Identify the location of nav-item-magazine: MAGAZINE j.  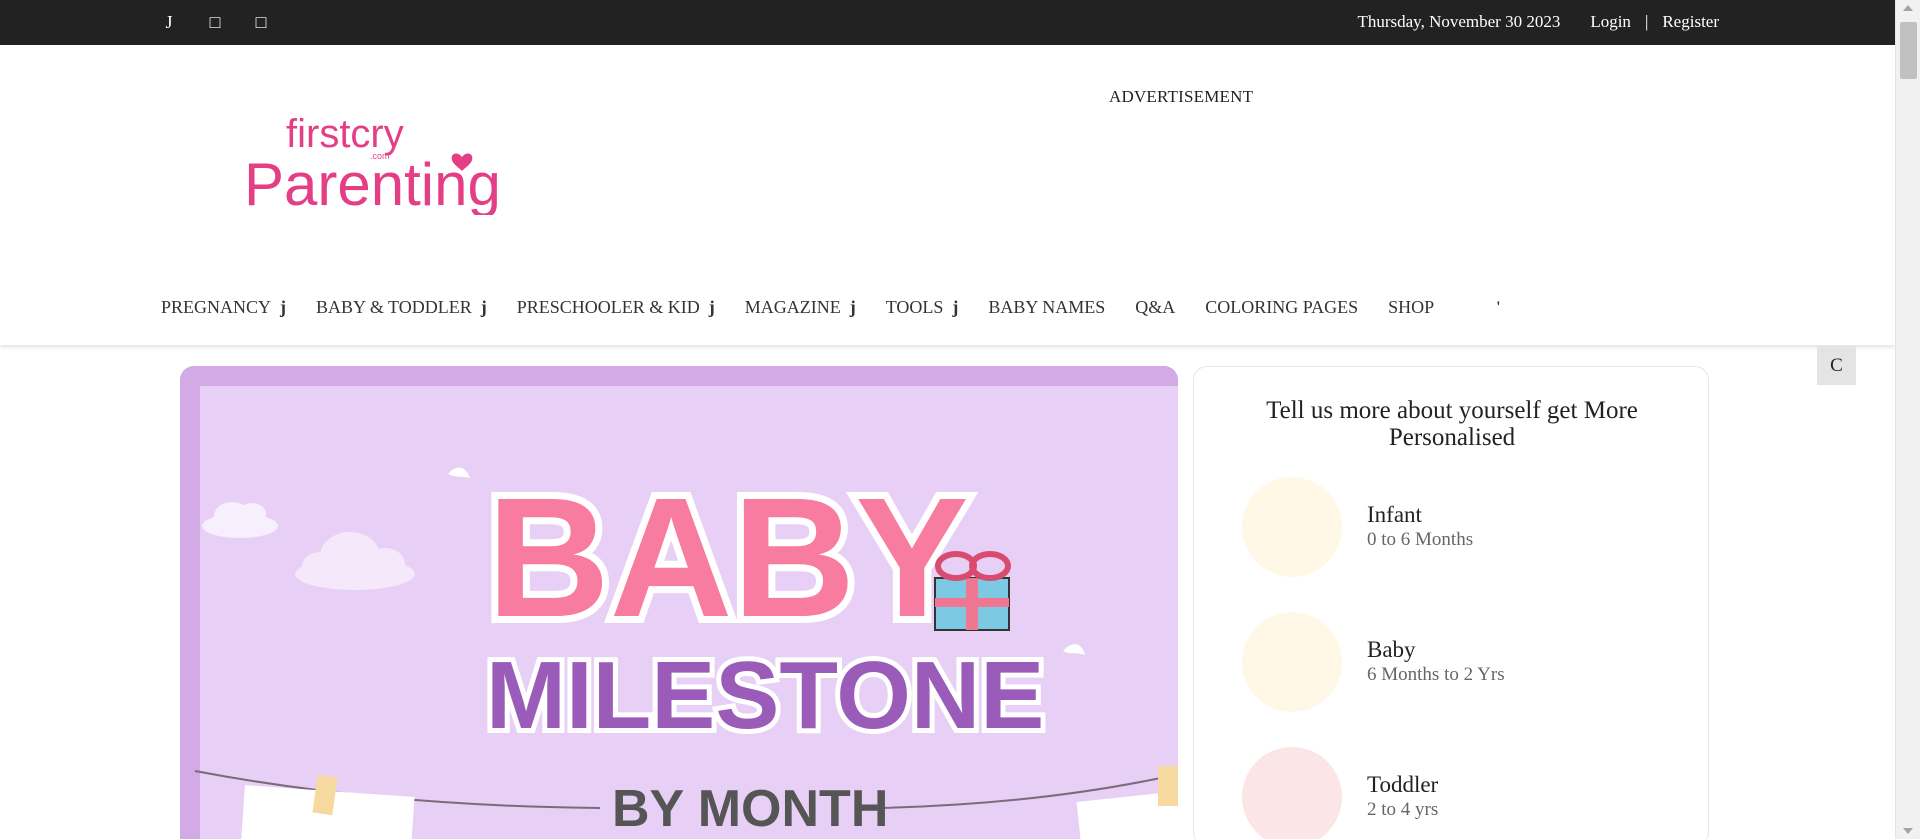
(800, 307).